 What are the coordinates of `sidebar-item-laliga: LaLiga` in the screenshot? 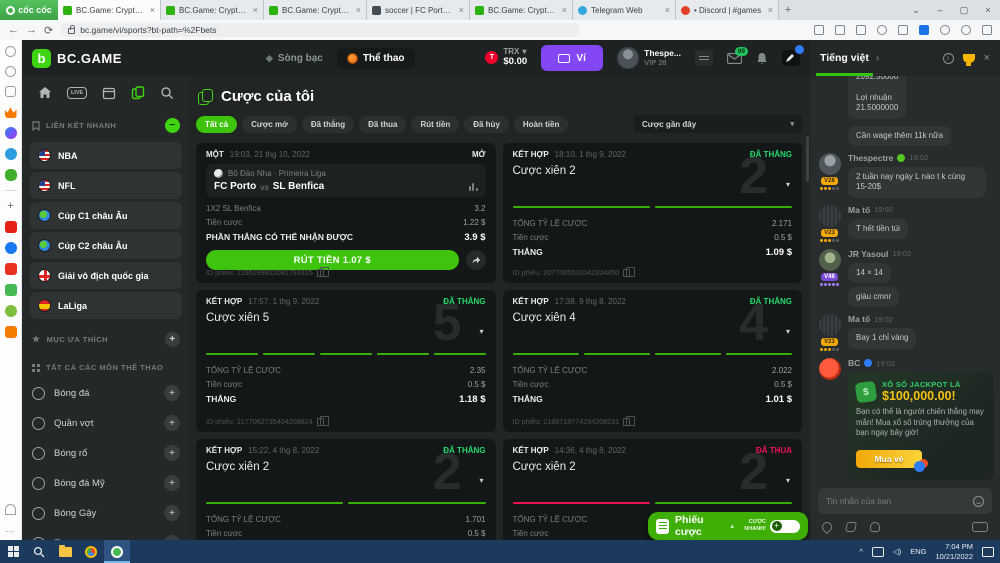 It's located at (106, 305).